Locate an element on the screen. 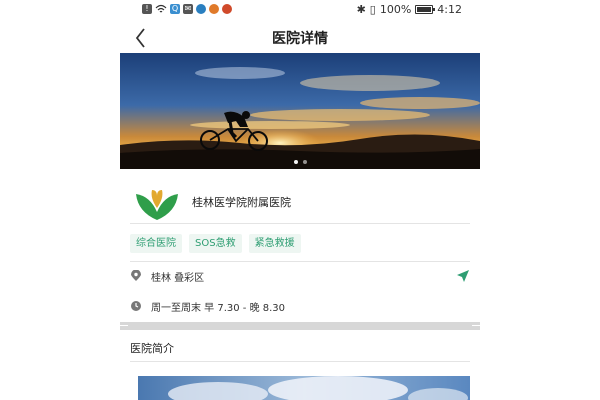  hospital-logo-icon is located at coordinates (157, 204).